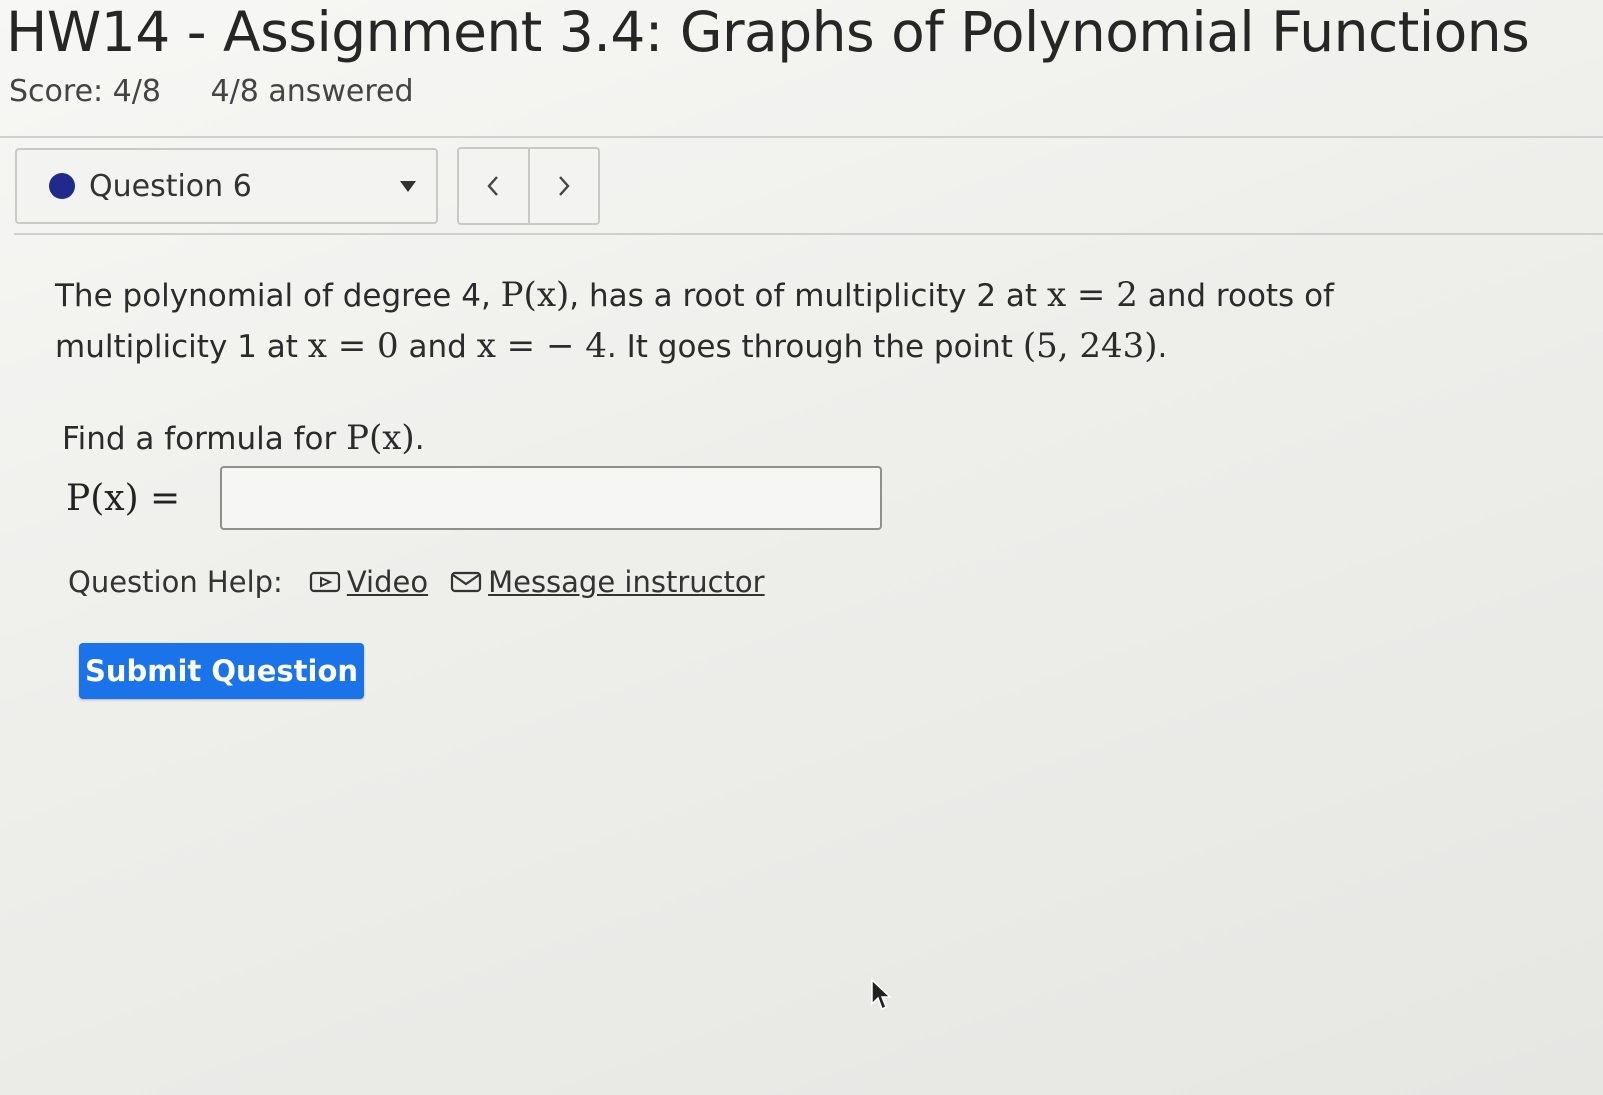 Image resolution: width=1603 pixels, height=1095 pixels. I want to click on score-text: Score: 4/8, so click(85, 91).